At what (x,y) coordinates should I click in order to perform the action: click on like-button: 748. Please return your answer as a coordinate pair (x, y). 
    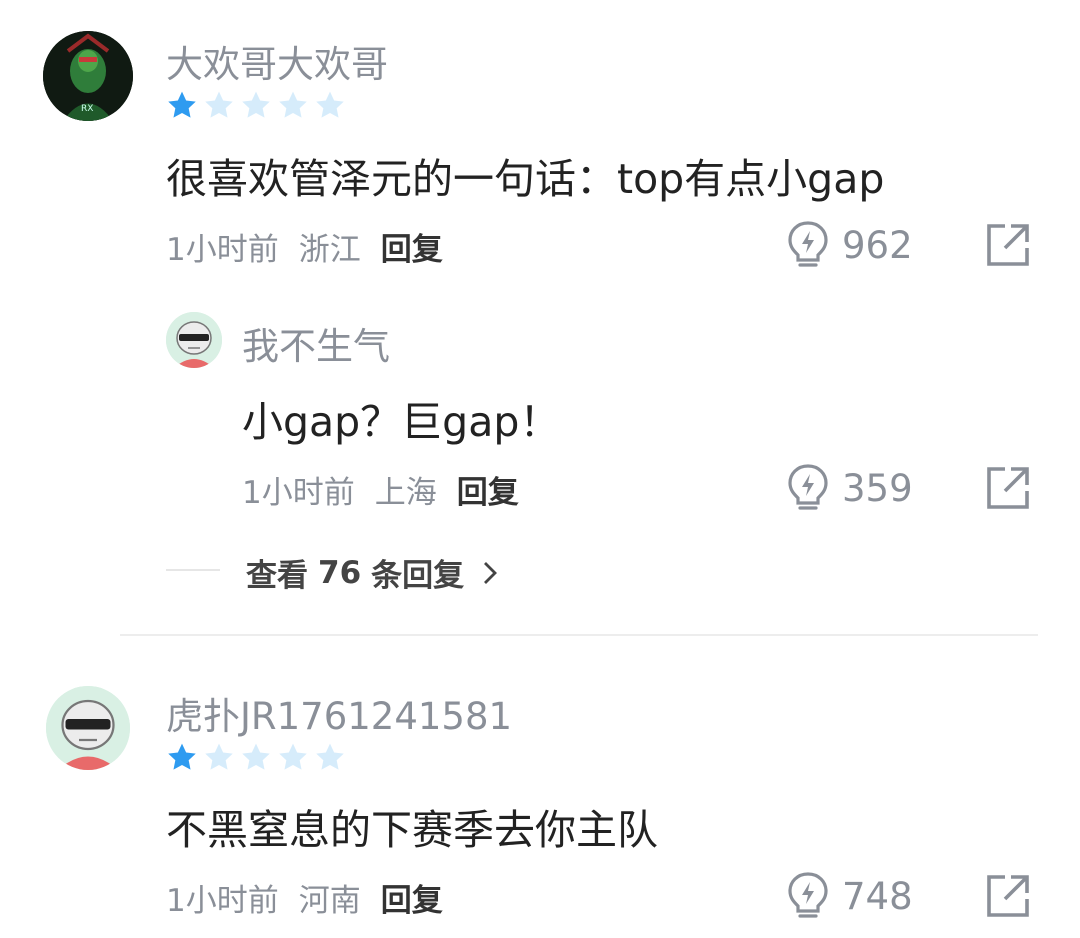
    Looking at the image, I should click on (849, 896).